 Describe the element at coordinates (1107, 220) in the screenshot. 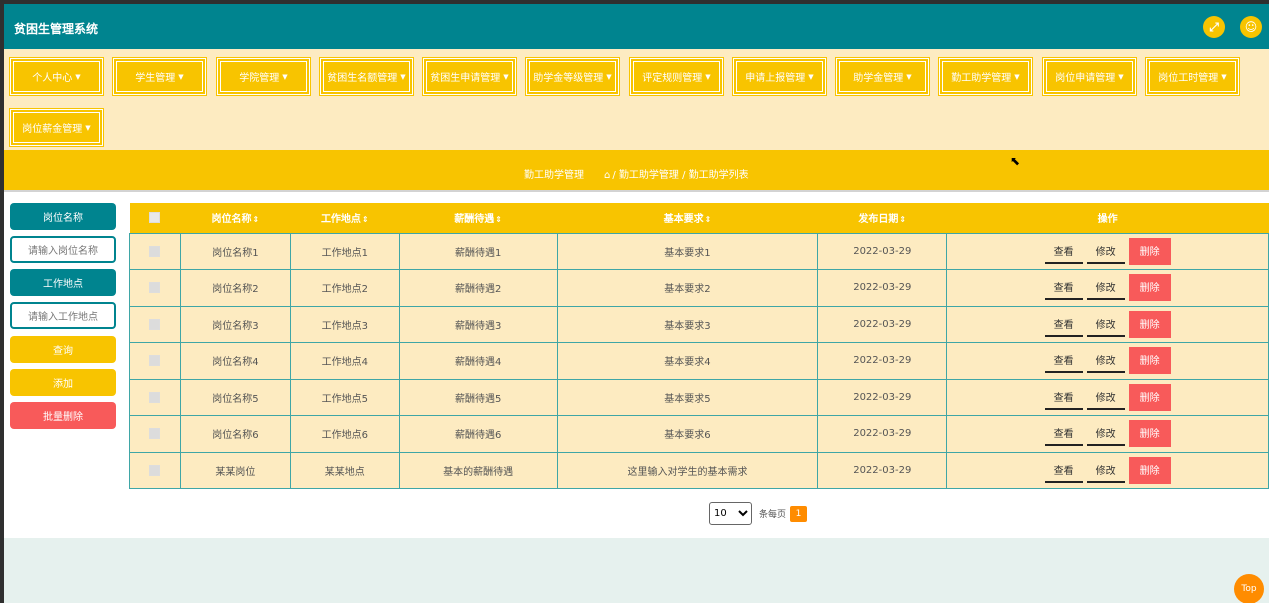

I see `column-header-actions: 操作` at that location.